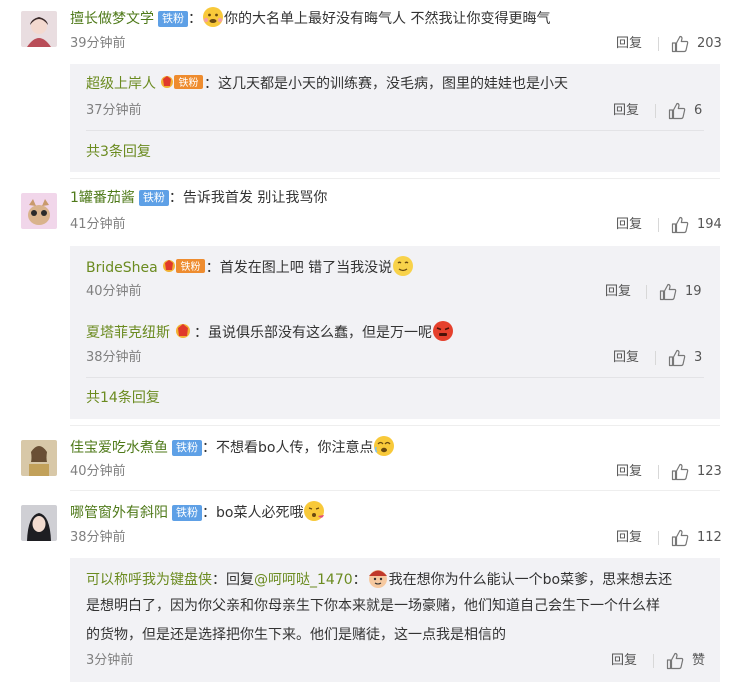 The image size is (741, 682). I want to click on comment-text: 你的大名单上最好没有晦气人 不然我让你变得更晦气, so click(387, 19).